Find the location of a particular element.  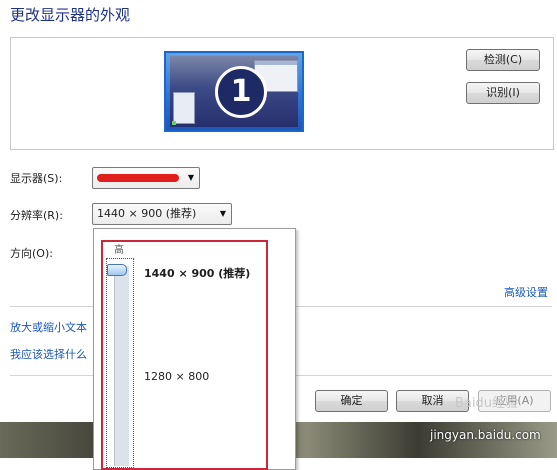

orientation-label: 方向(O): is located at coordinates (31, 253).